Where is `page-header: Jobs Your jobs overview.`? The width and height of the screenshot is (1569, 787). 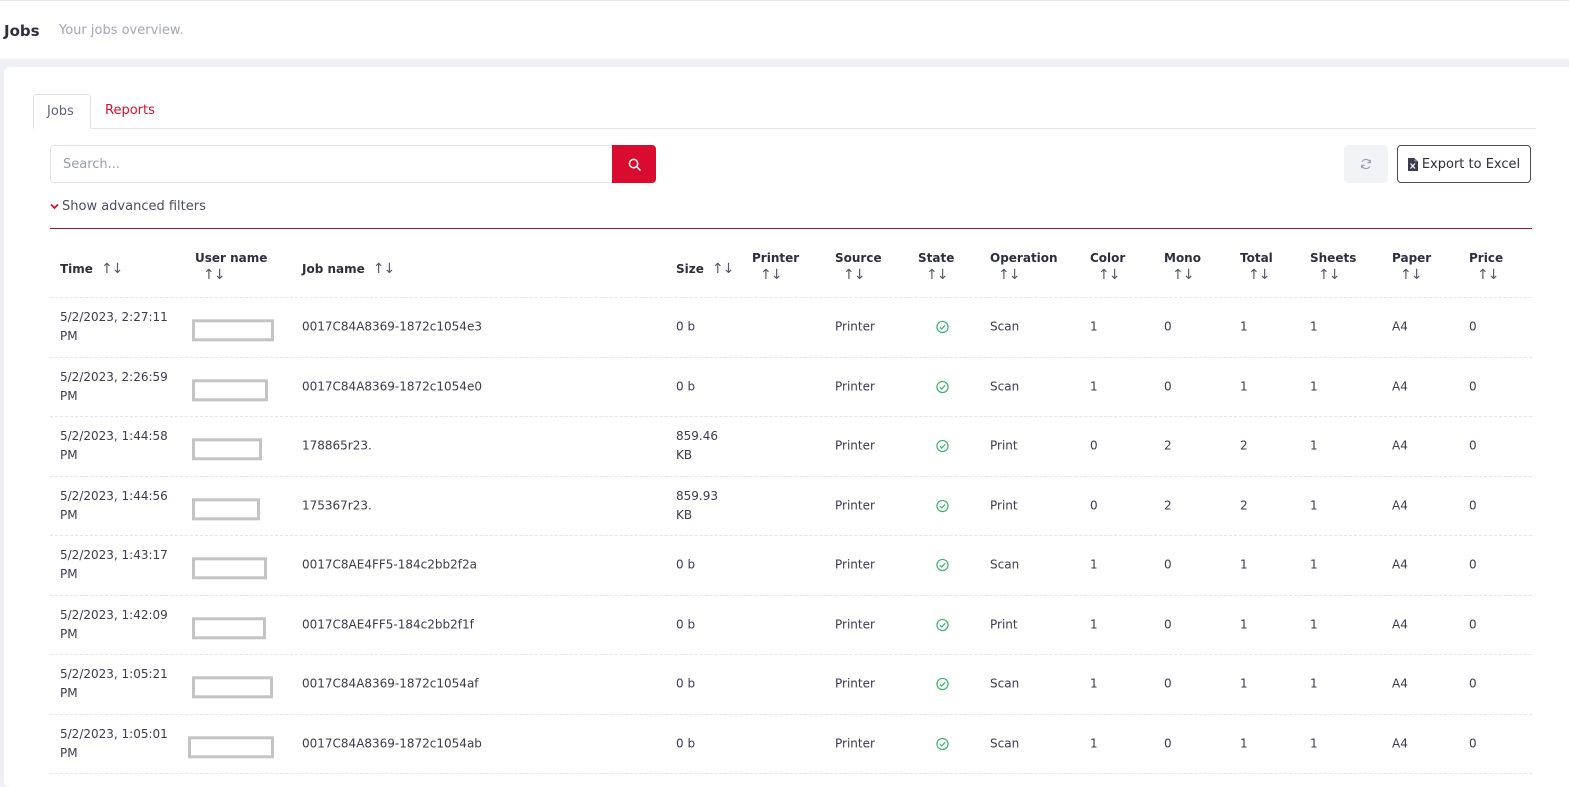 page-header: Jobs Your jobs overview. is located at coordinates (784, 29).